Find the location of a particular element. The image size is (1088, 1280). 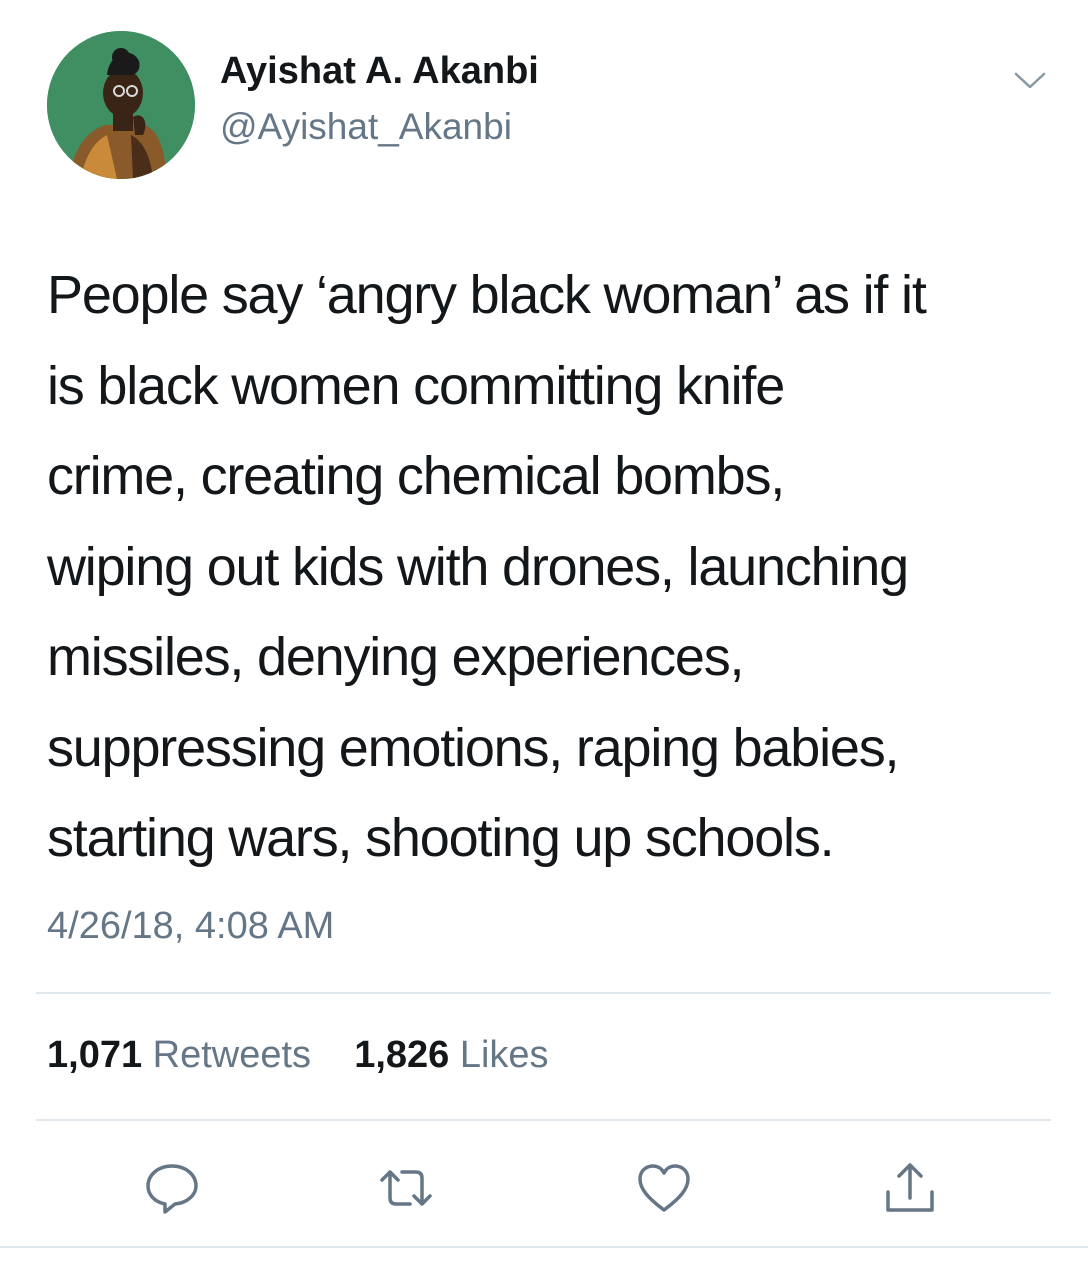

retweet-icon is located at coordinates (406, 1188).